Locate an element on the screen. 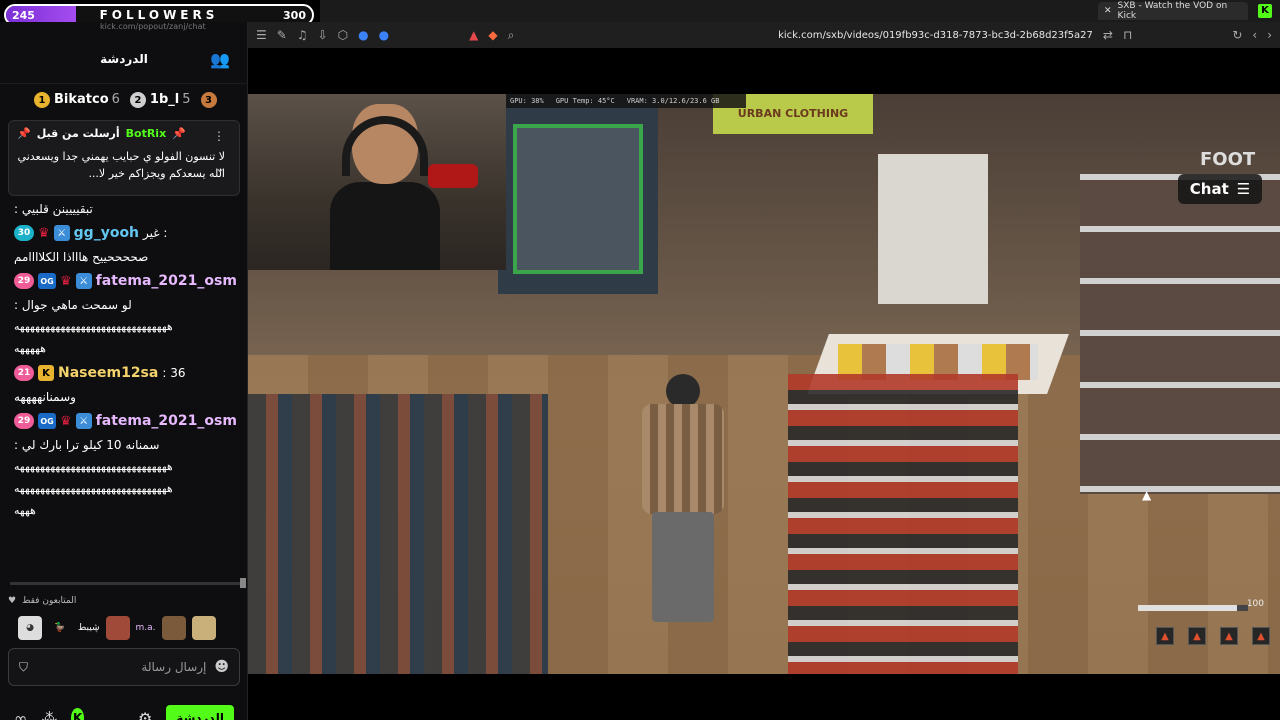 This screenshot has width=1280, height=720. popout-url: kick.com/popout/zanj/chat is located at coordinates (153, 26).